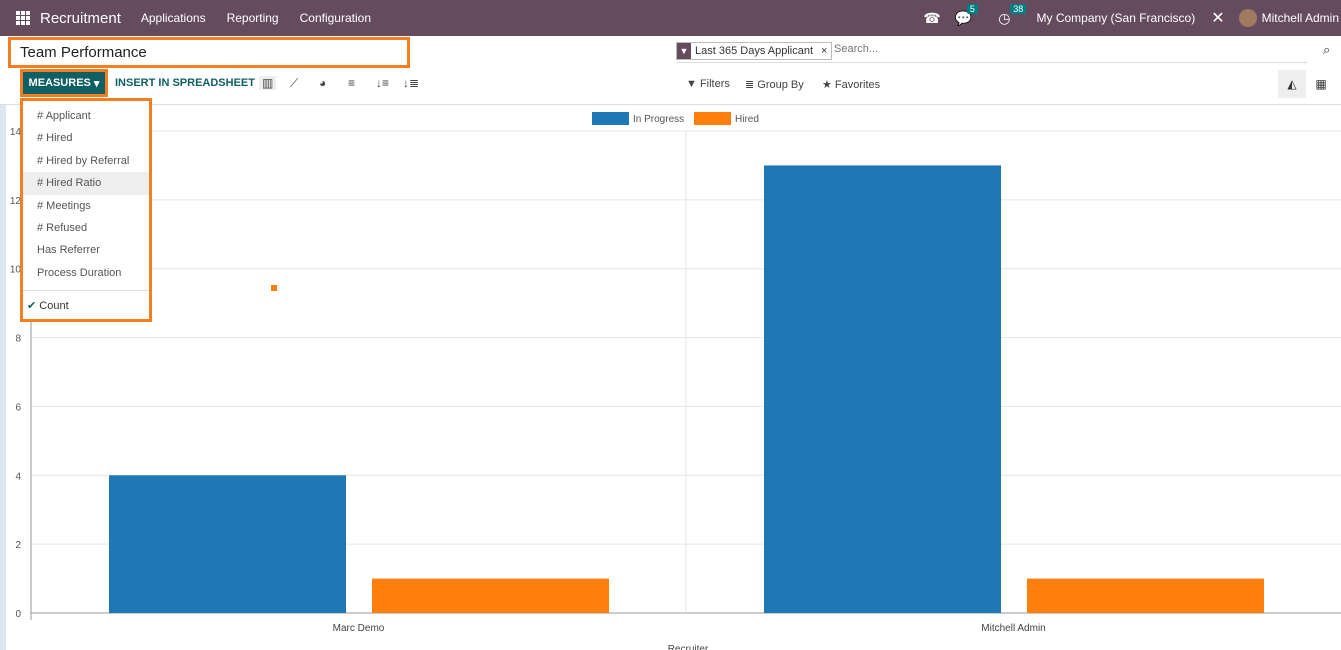  What do you see at coordinates (86, 116) in the screenshot?
I see `measure-item: # Applicant` at bounding box center [86, 116].